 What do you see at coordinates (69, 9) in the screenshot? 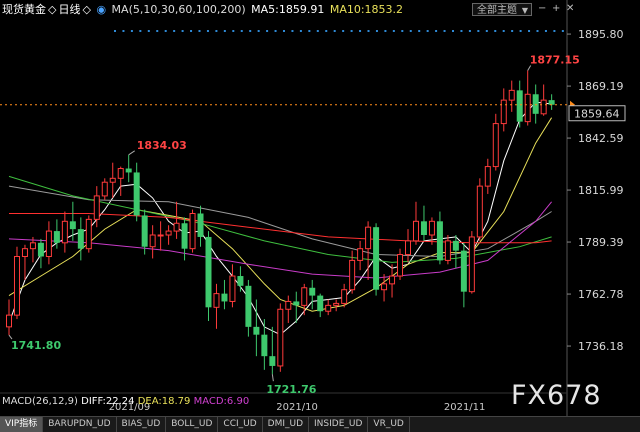
I see `period-label: 日线` at bounding box center [69, 9].